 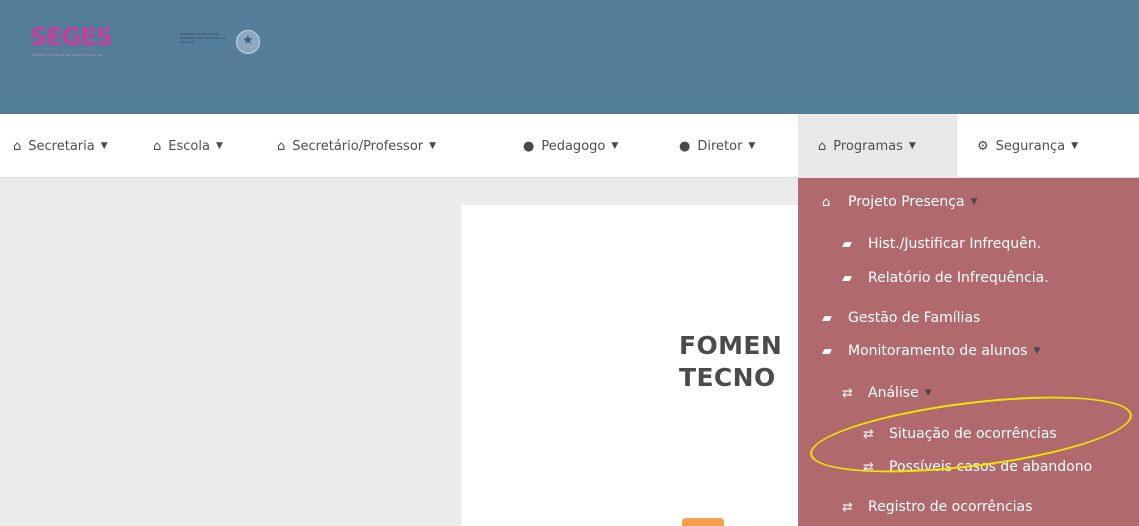 I want to click on title-line-1: FOMEN, so click(x=731, y=345).